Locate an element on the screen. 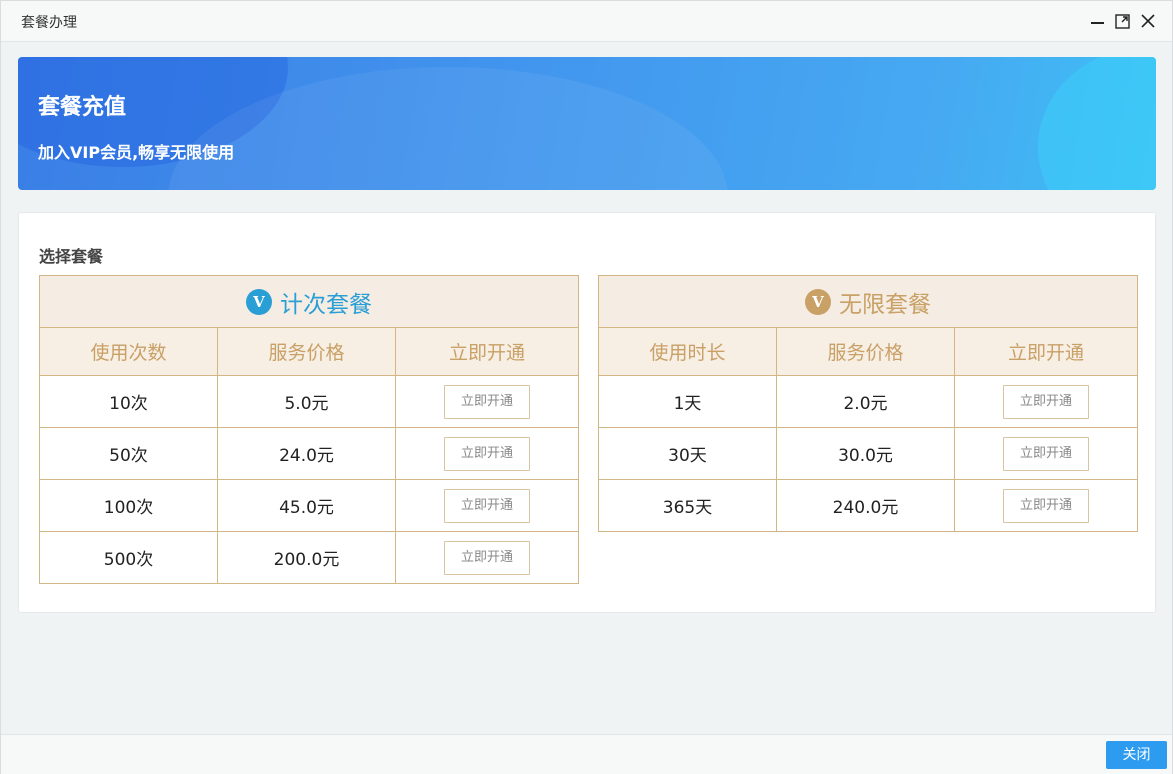 The height and width of the screenshot is (774, 1173). title-bar: 套餐办理 is located at coordinates (586, 21).